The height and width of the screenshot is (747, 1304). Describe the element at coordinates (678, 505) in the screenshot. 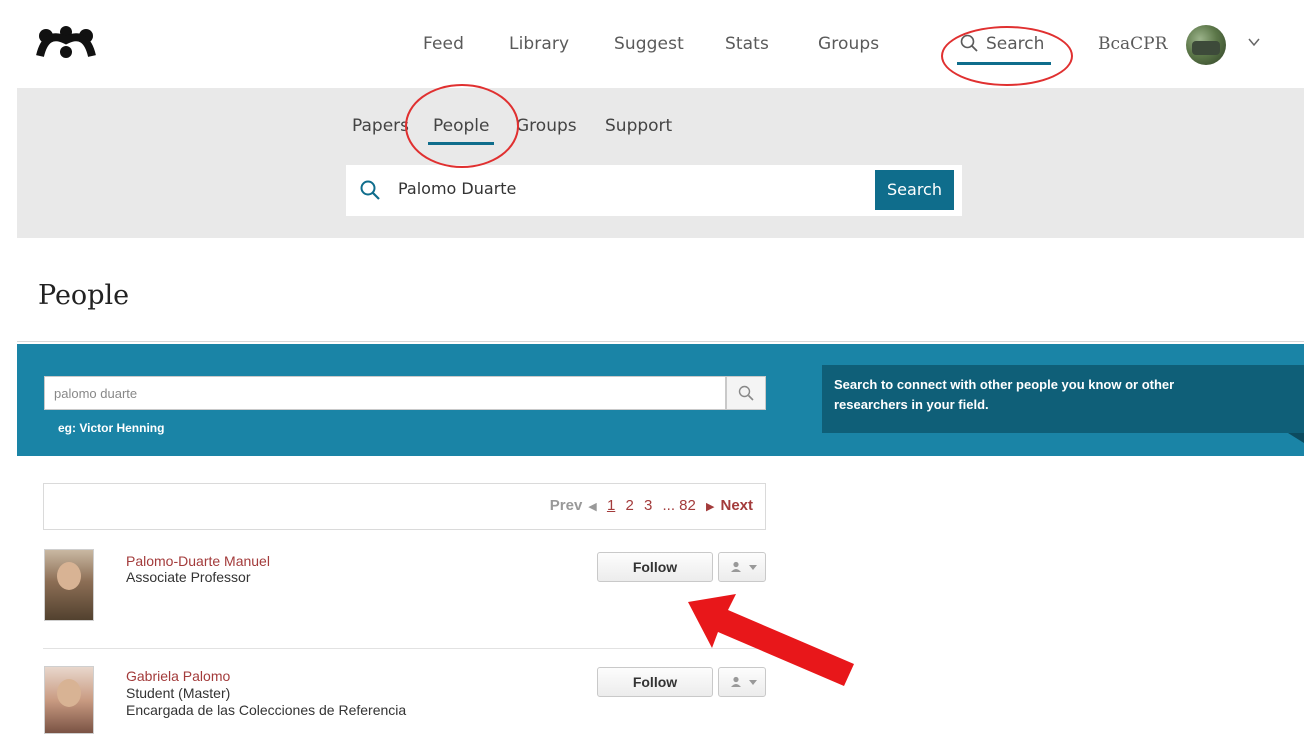

I see `pager-last: ... 82` at that location.